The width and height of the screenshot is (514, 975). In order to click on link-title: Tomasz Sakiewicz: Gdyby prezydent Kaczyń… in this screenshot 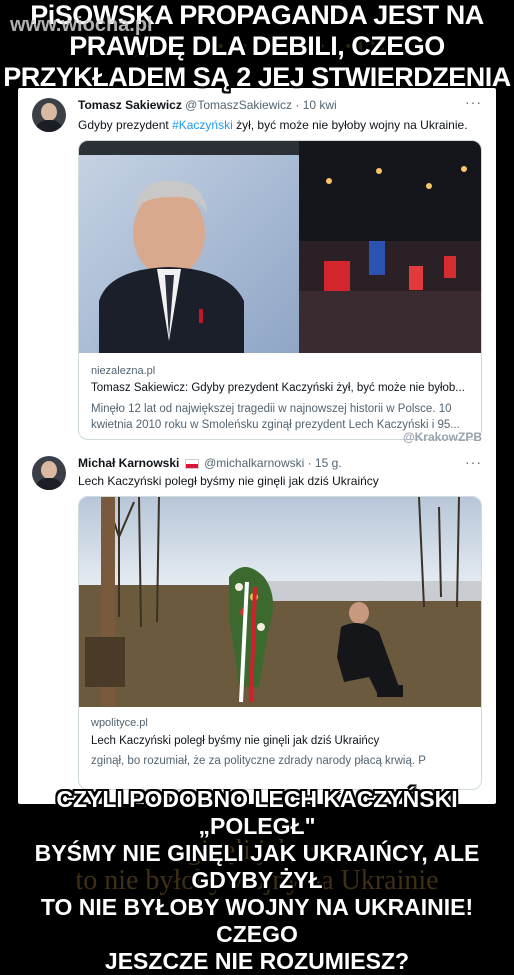, I will do `click(278, 388)`.